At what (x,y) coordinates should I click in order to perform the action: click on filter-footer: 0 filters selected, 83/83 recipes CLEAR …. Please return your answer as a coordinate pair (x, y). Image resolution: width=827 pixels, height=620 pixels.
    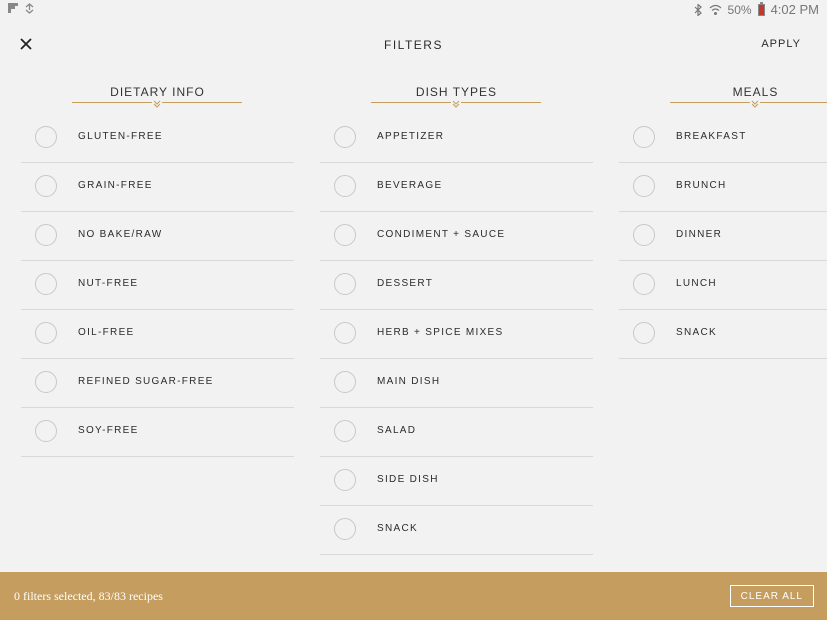
    Looking at the image, I should click on (413, 596).